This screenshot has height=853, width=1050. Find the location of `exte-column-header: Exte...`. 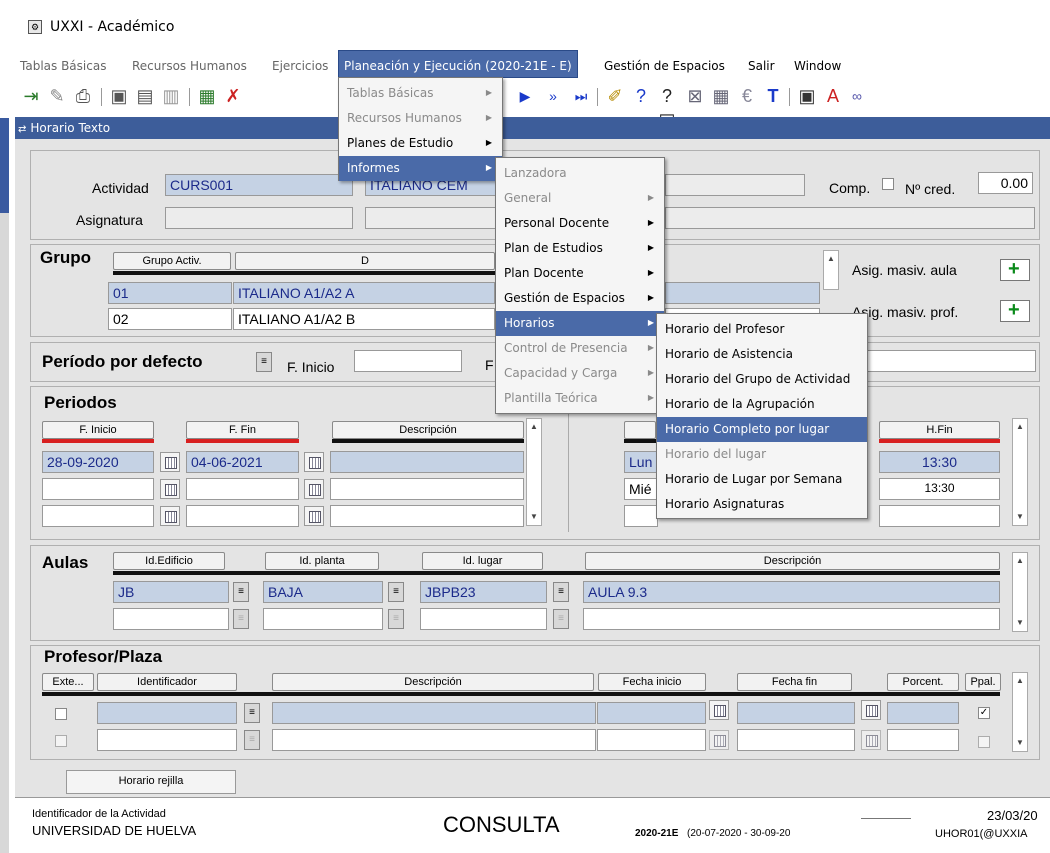

exte-column-header: Exte... is located at coordinates (68, 682).